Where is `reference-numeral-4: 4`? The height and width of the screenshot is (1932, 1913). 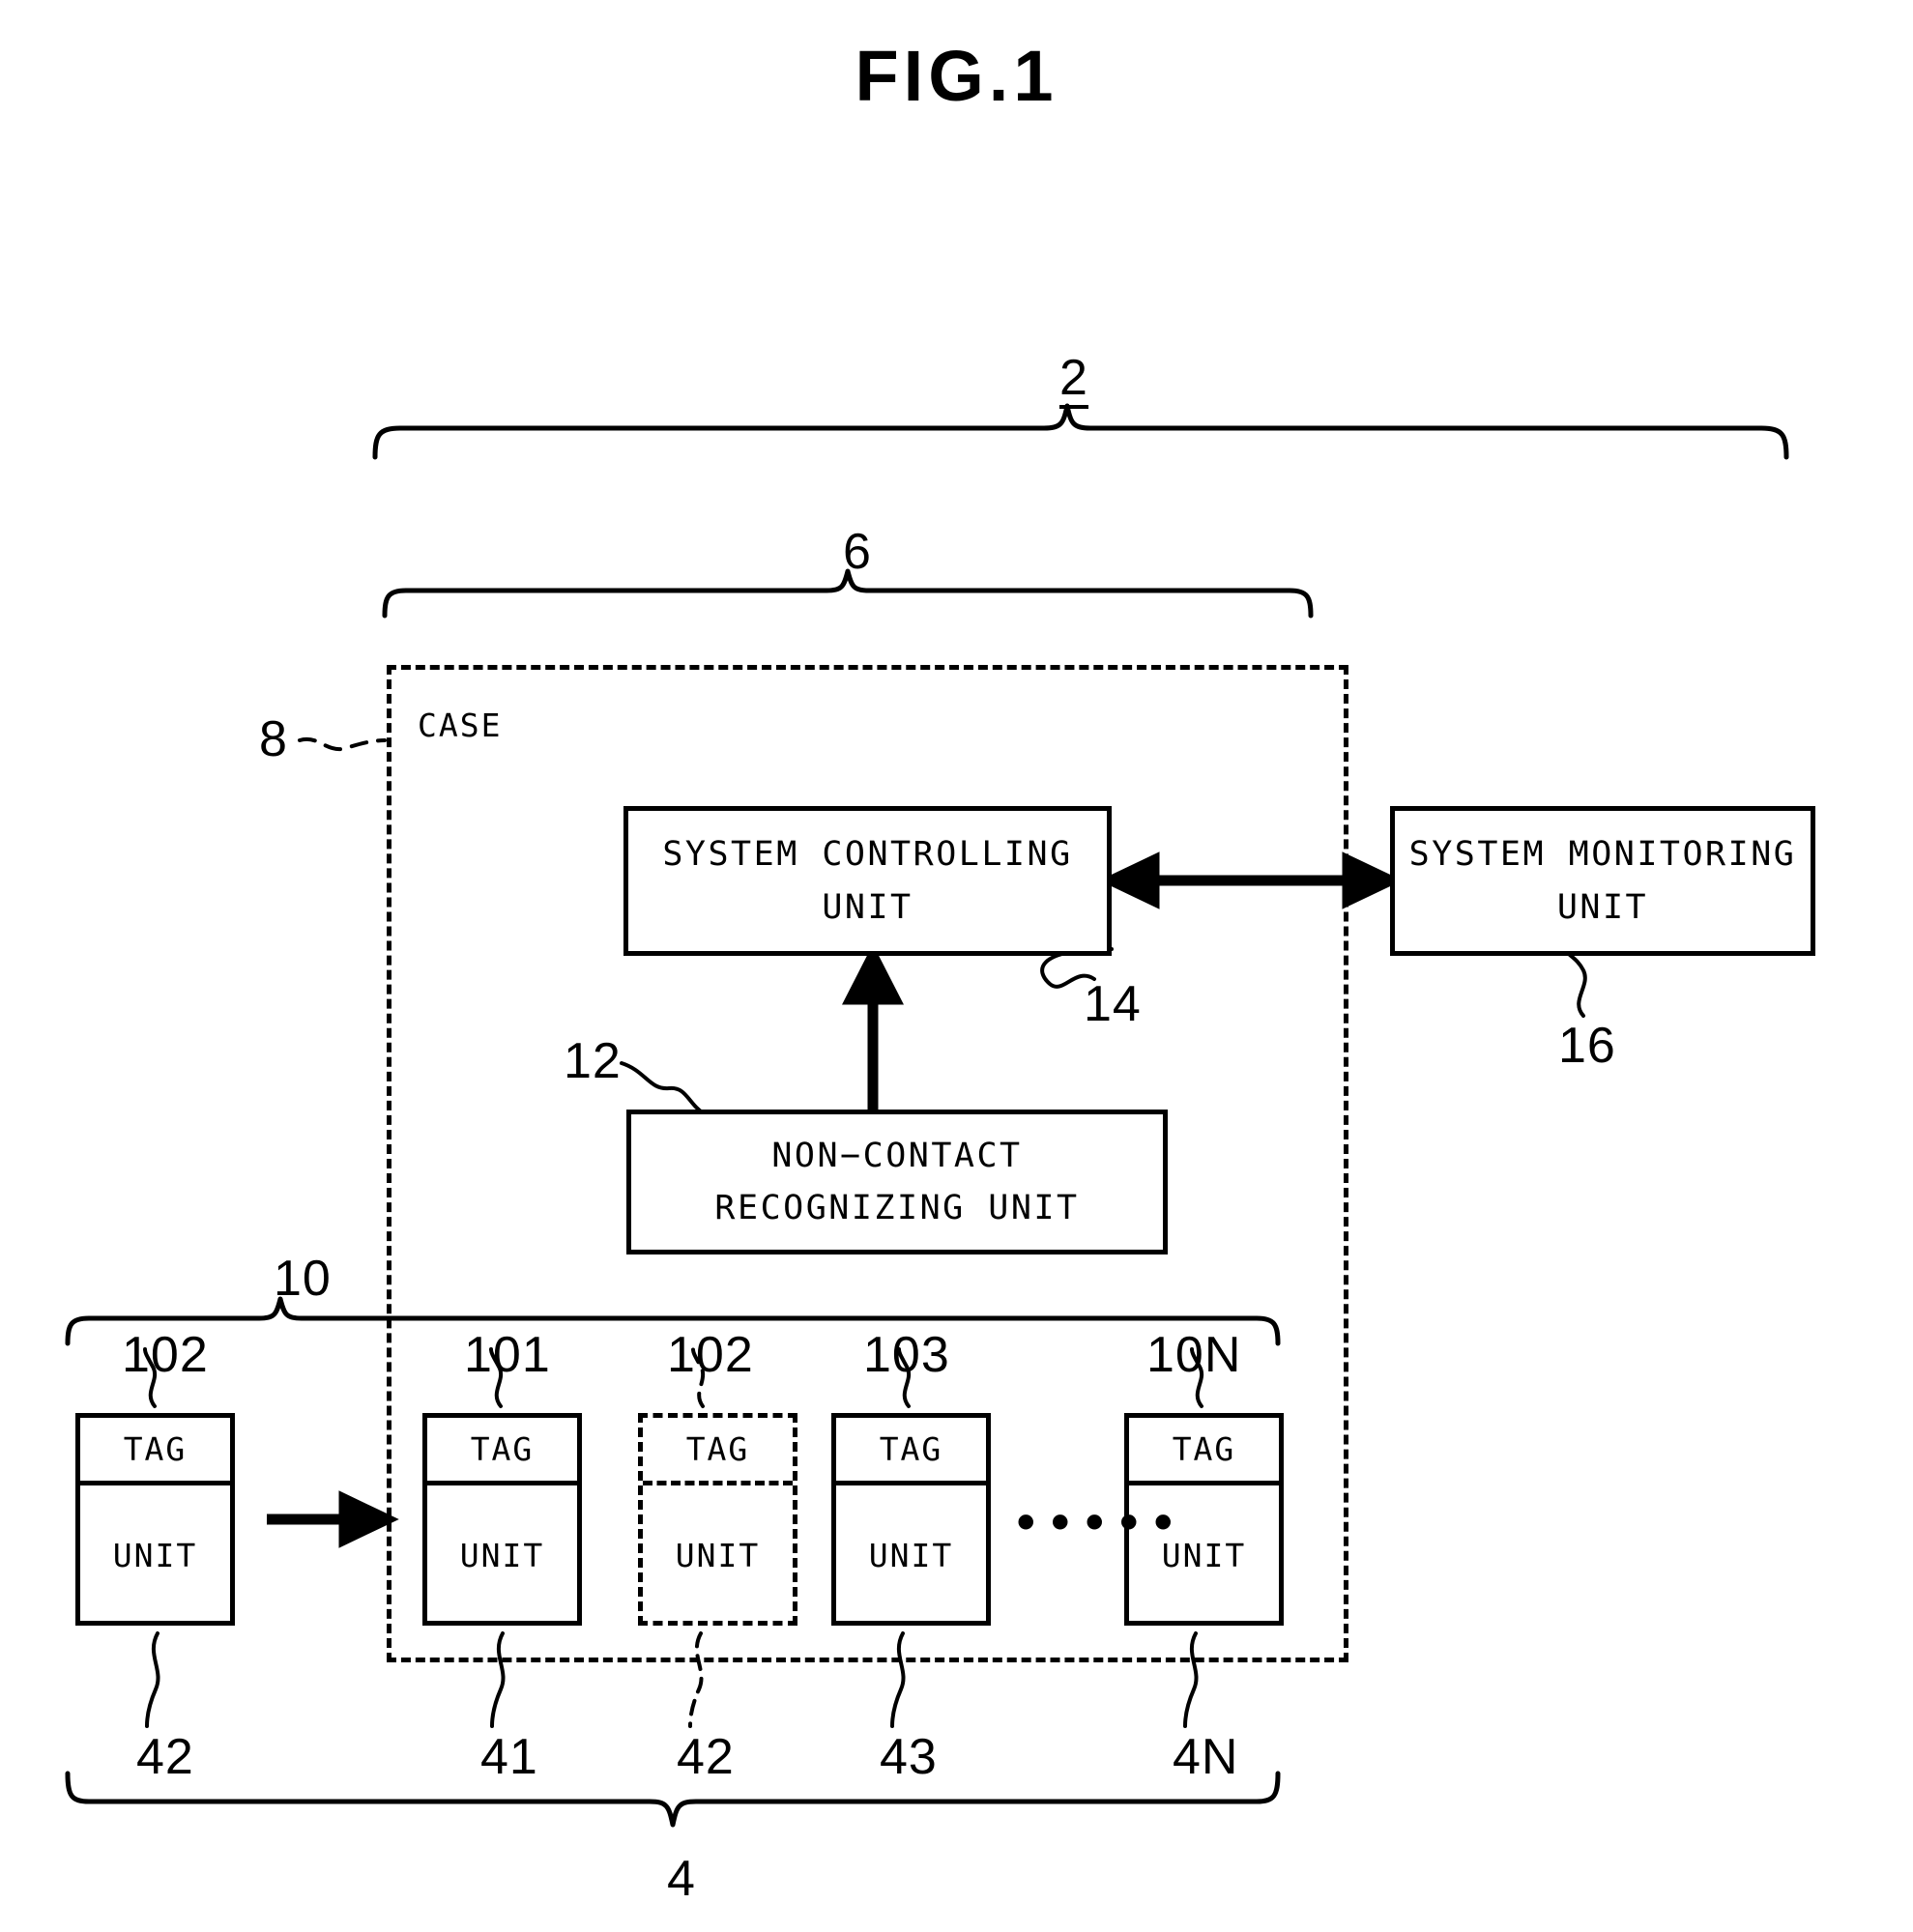 reference-numeral-4: 4 is located at coordinates (681, 1879).